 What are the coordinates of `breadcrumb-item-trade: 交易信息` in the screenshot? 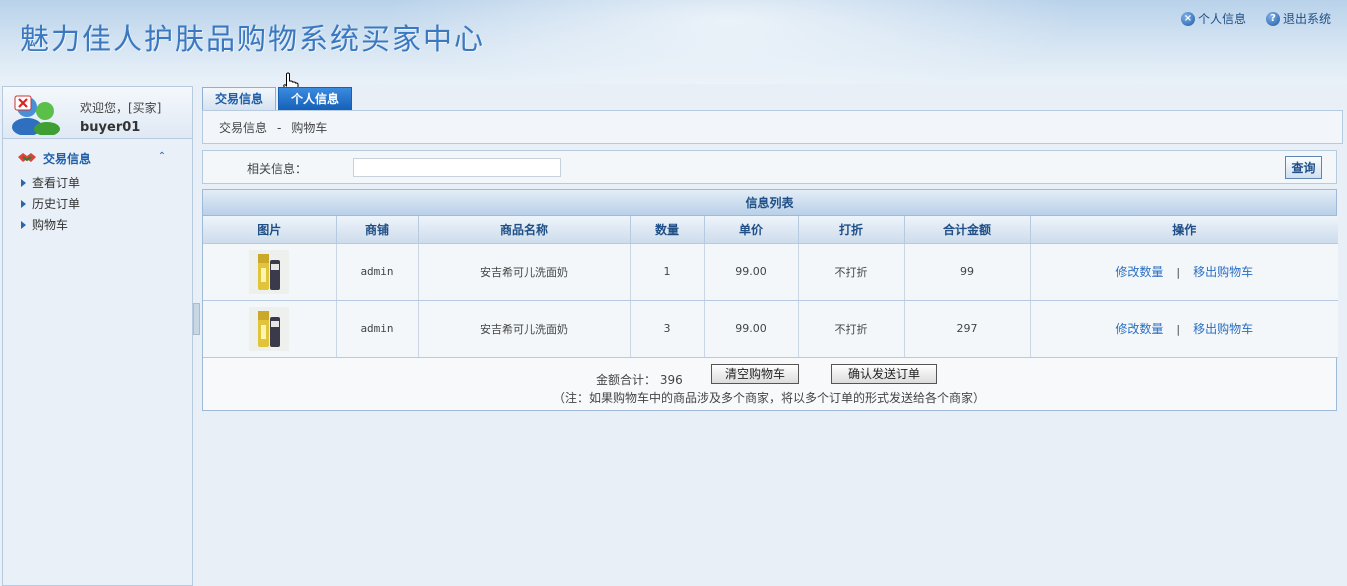 It's located at (243, 128).